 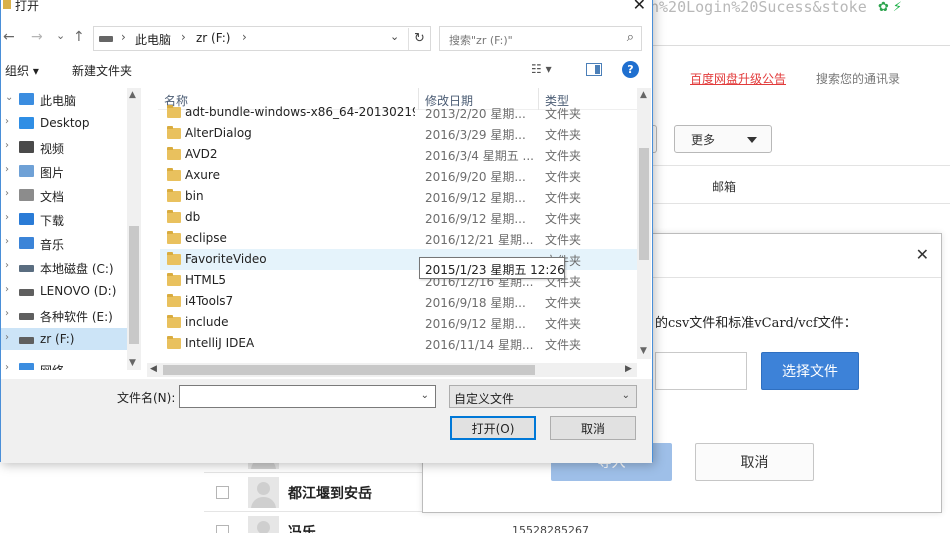 I want to click on sidebar-item-documents: › 文档, so click(x=64, y=195).